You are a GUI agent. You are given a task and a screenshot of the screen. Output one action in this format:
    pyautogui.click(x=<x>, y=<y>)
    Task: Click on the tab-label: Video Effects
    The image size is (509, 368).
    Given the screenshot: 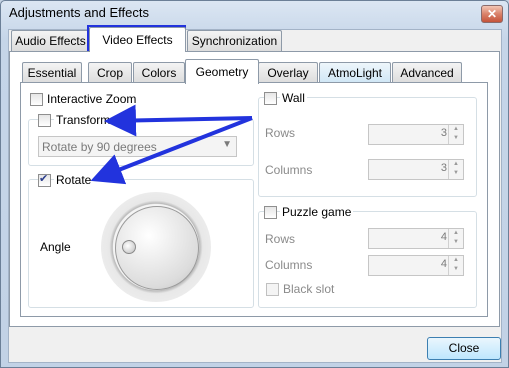 What is the action you would take?
    pyautogui.click(x=137, y=40)
    